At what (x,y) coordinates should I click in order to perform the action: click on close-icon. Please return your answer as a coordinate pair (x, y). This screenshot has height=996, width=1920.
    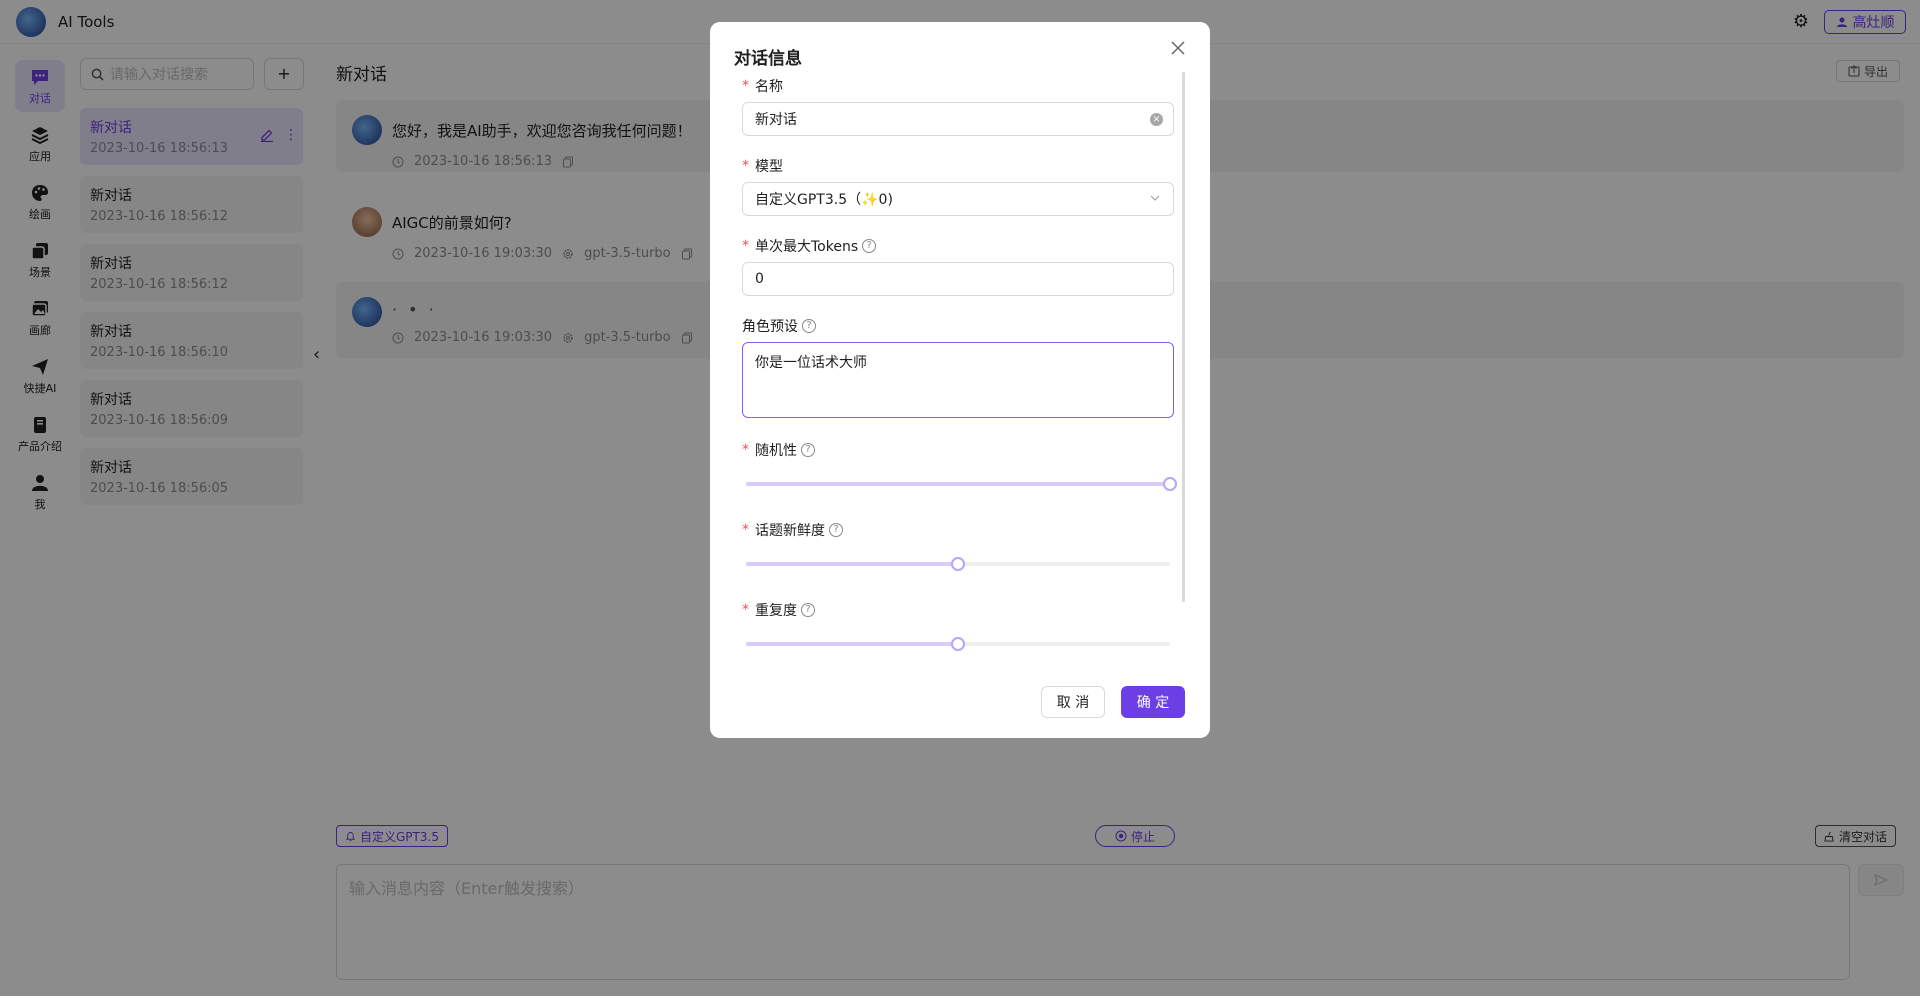
    Looking at the image, I should click on (1181, 51).